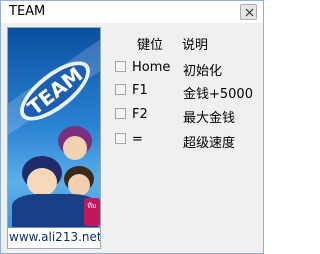 This screenshot has height=254, width=320. I want to click on hotkey-row: Home 初始化, so click(188, 69).